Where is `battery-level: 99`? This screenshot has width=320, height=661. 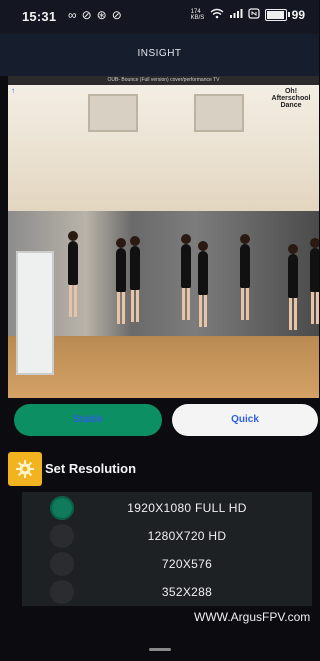 battery-level: 99 is located at coordinates (298, 15).